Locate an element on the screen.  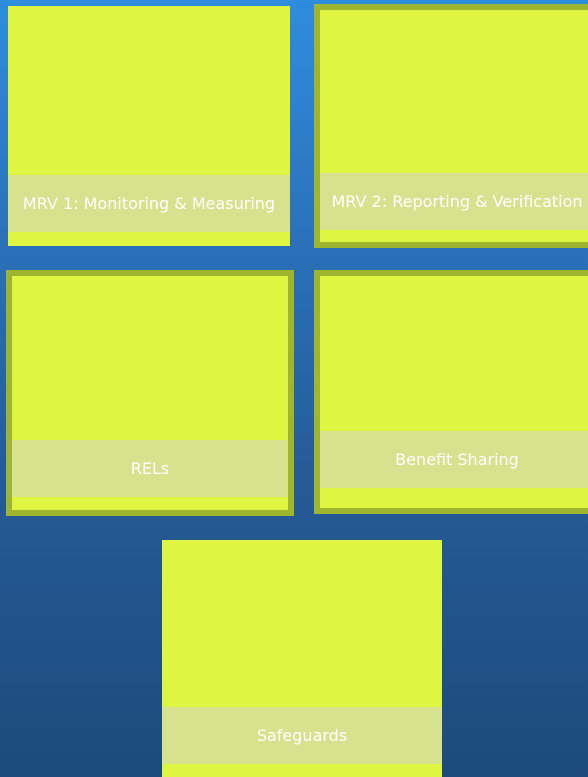
tile-mrv2-reporting-verification: MRV 2: Reporting & Verification is located at coordinates (451, 126).